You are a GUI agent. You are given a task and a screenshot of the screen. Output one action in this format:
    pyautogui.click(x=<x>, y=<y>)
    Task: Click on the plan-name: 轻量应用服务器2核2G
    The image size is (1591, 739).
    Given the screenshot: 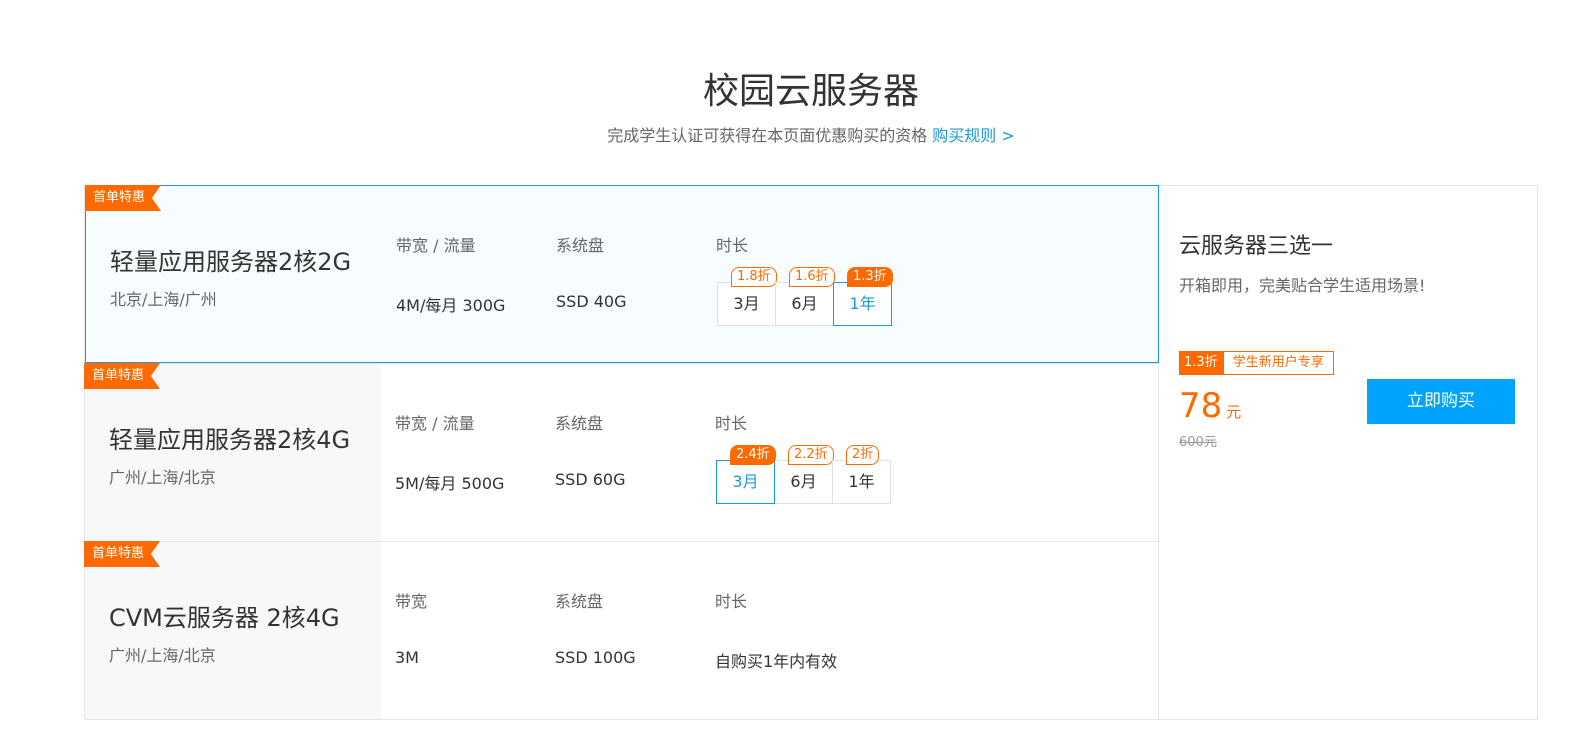 What is the action you would take?
    pyautogui.click(x=231, y=262)
    